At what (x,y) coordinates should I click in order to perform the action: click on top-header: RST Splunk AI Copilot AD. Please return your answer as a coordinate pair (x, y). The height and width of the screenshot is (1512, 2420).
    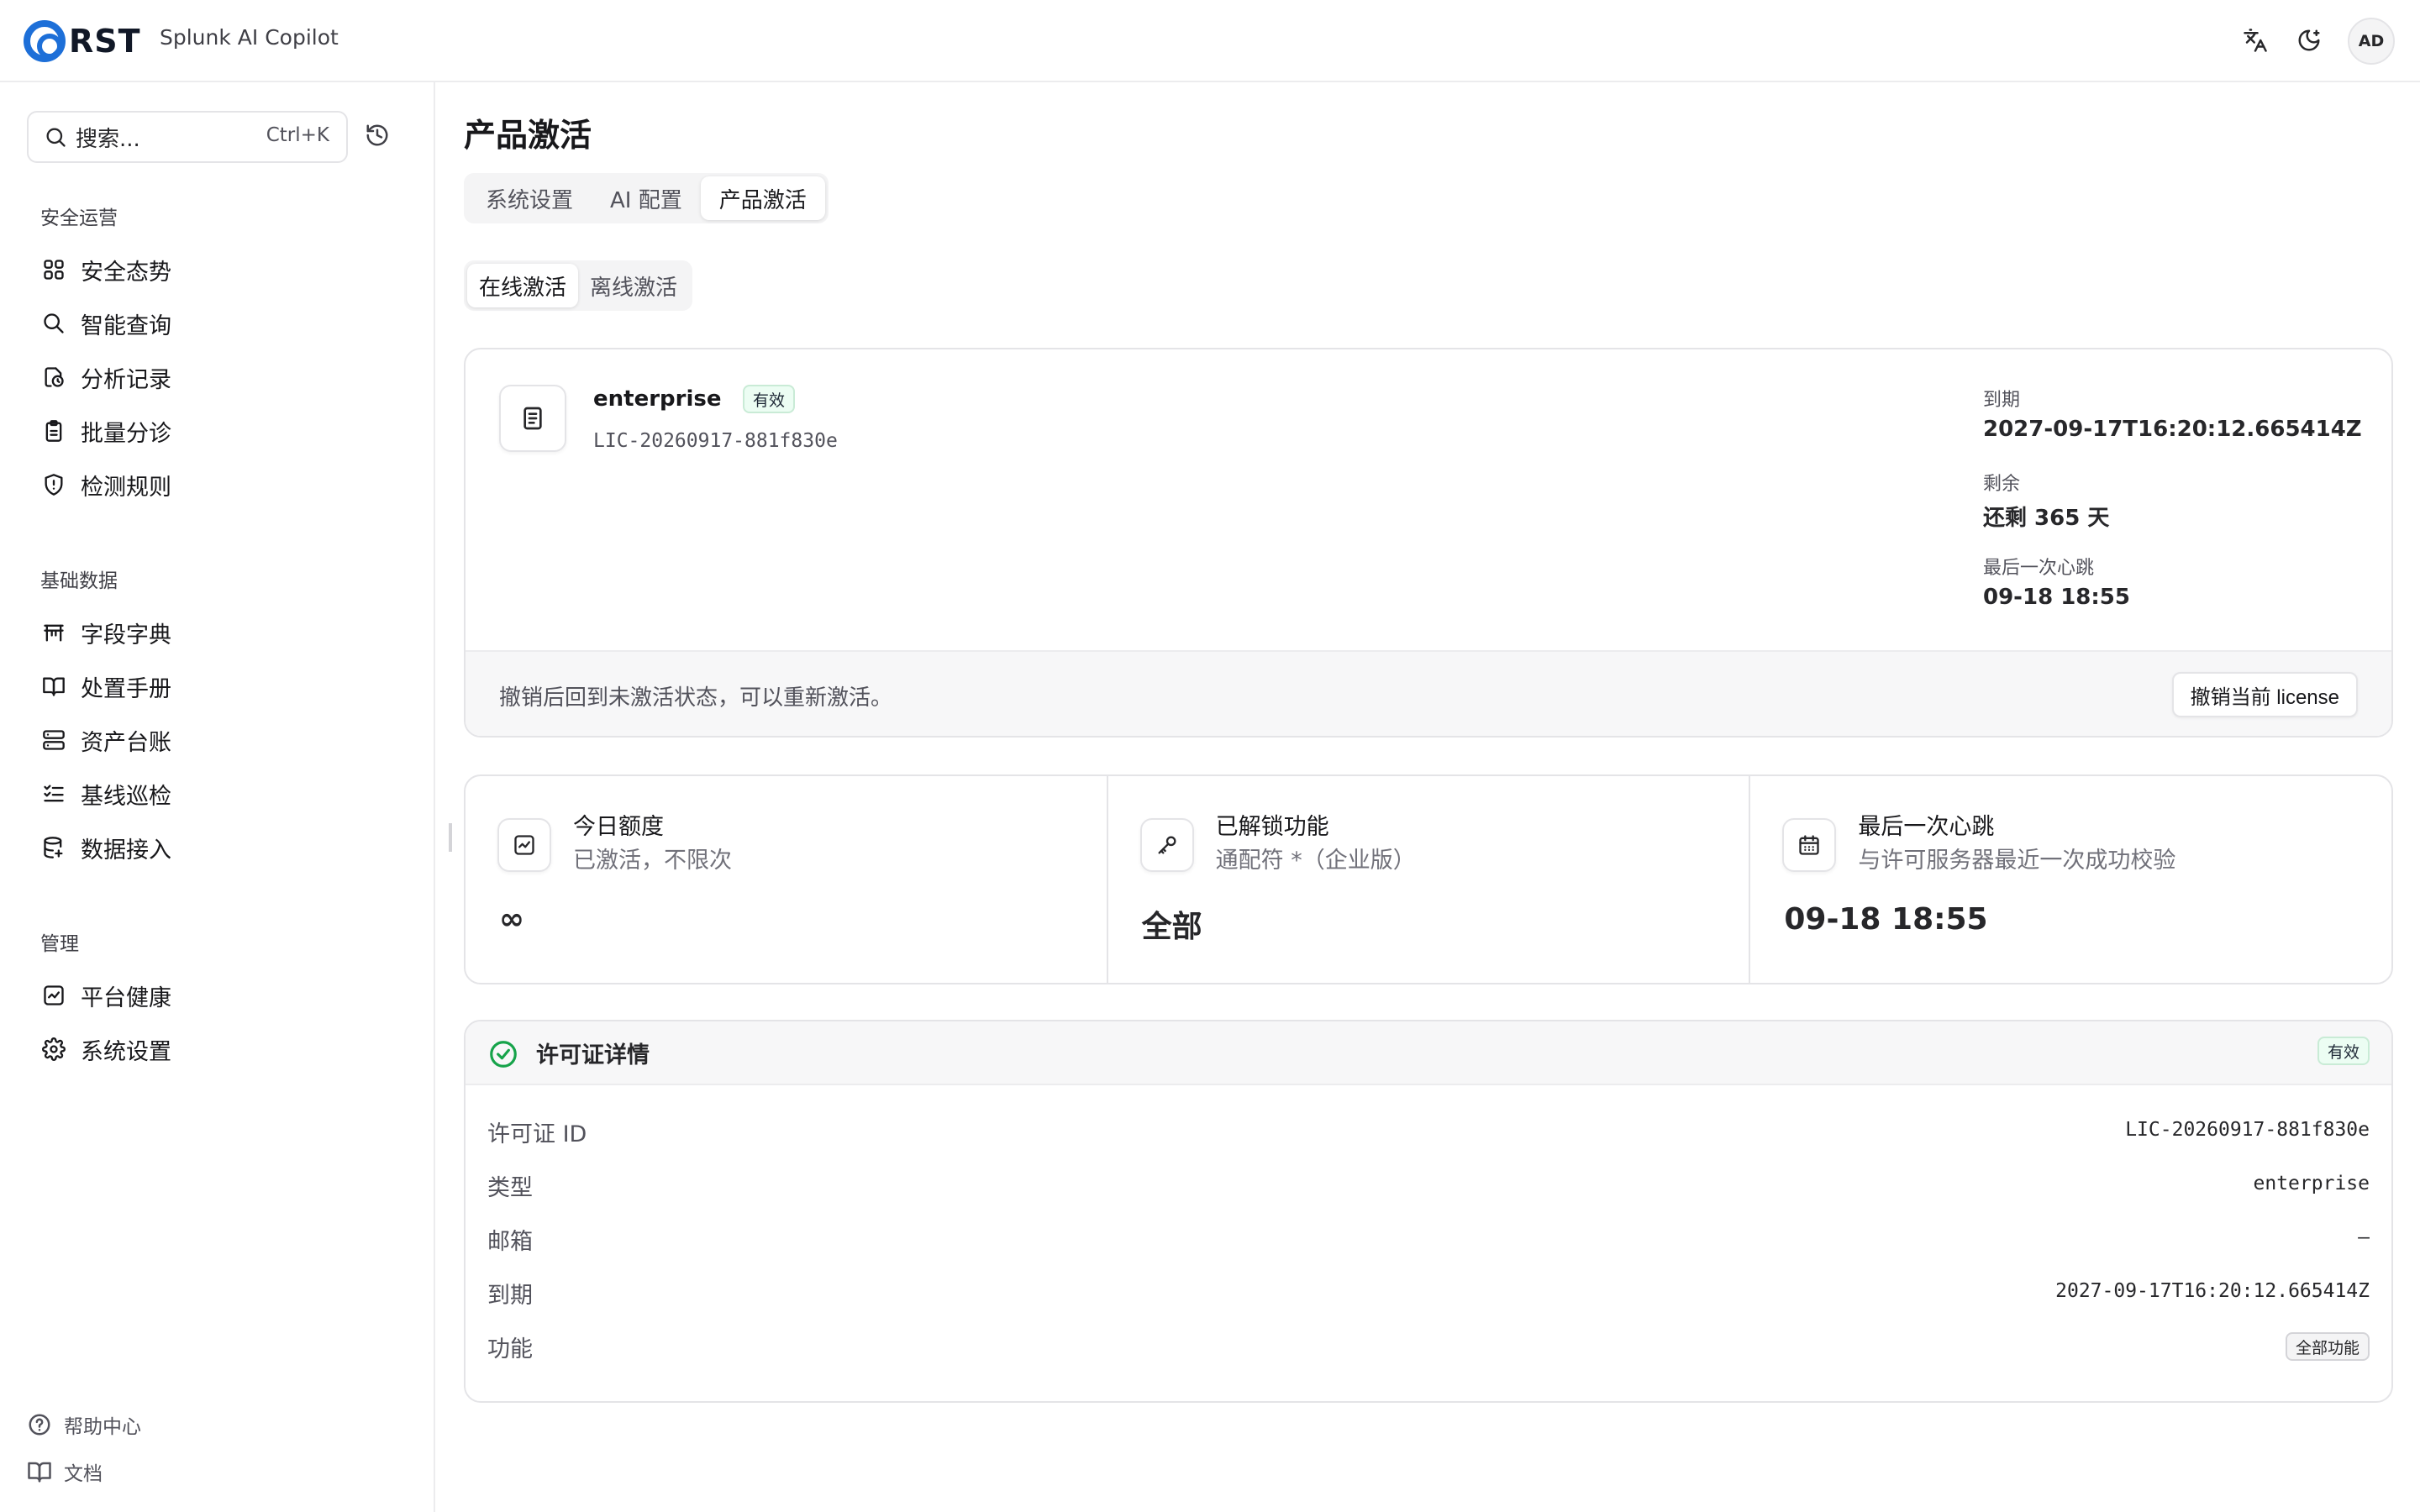
    Looking at the image, I should click on (1210, 41).